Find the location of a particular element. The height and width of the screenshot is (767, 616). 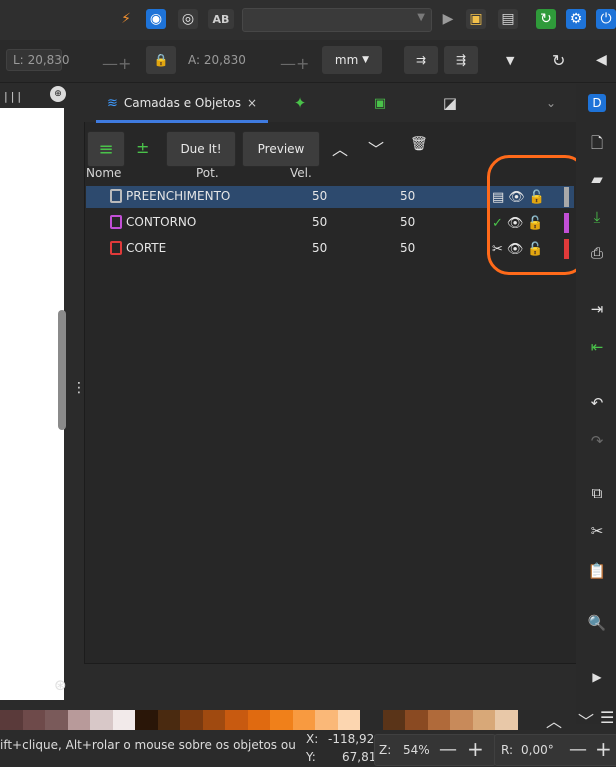

usb-icon: ⚡ is located at coordinates (126, 19).